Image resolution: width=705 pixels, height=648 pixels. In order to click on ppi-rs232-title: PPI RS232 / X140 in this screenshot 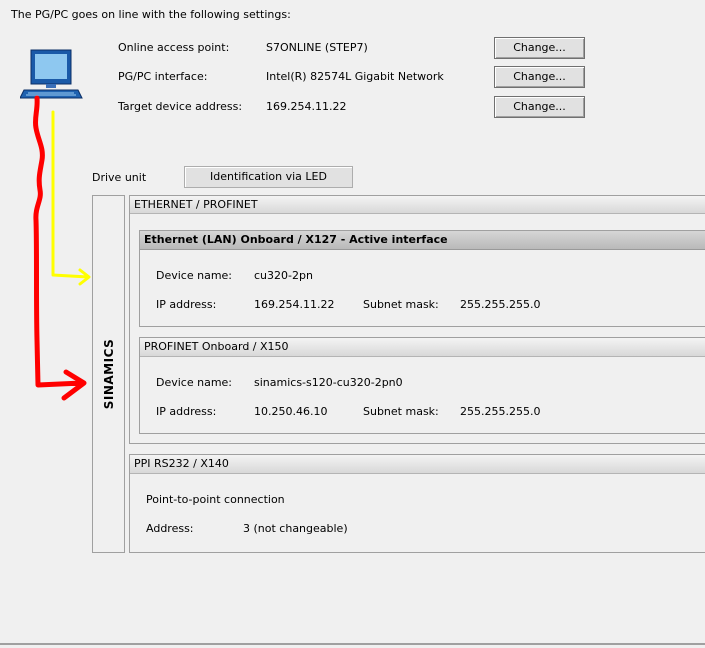, I will do `click(417, 464)`.